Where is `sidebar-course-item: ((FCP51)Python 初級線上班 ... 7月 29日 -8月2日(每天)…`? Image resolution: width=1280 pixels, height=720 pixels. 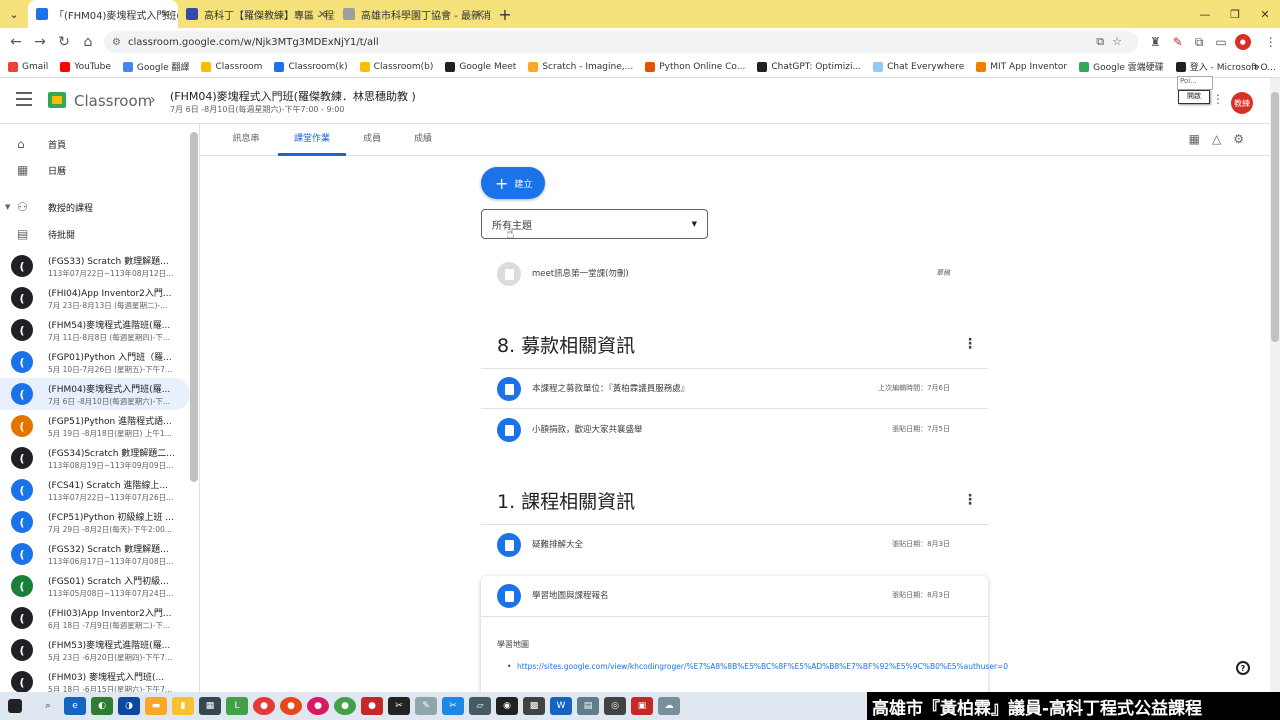 sidebar-course-item: ((FCP51)Python 初級線上班 ... 7月 29日 -8月2日(每天)… is located at coordinates (95, 522).